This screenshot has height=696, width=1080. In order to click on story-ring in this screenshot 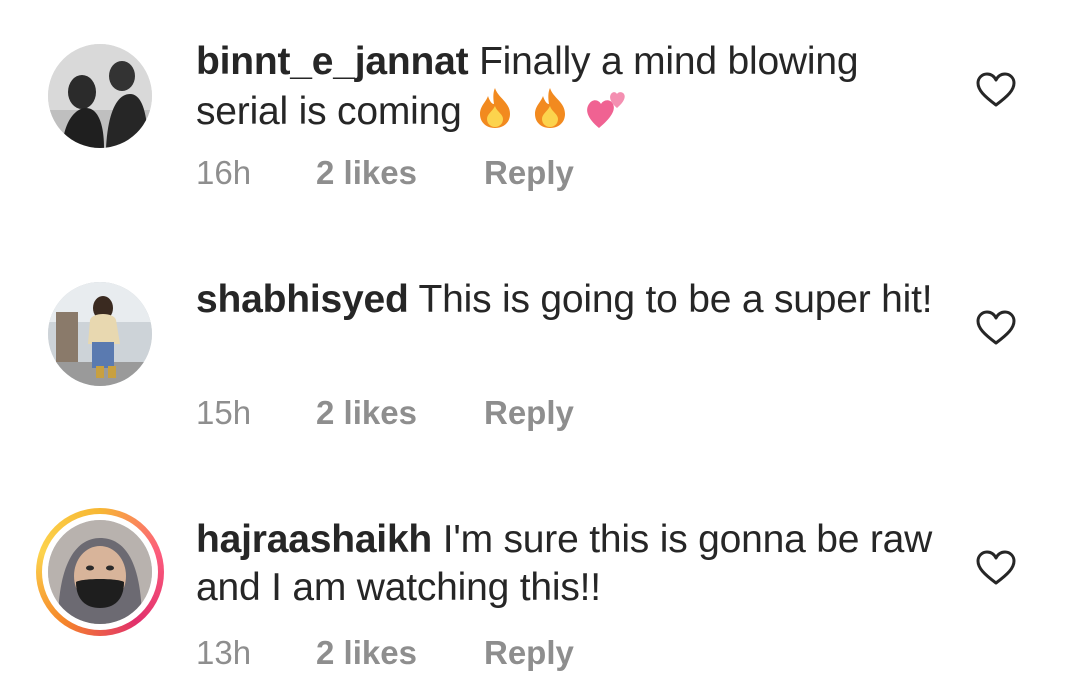, I will do `click(100, 572)`.